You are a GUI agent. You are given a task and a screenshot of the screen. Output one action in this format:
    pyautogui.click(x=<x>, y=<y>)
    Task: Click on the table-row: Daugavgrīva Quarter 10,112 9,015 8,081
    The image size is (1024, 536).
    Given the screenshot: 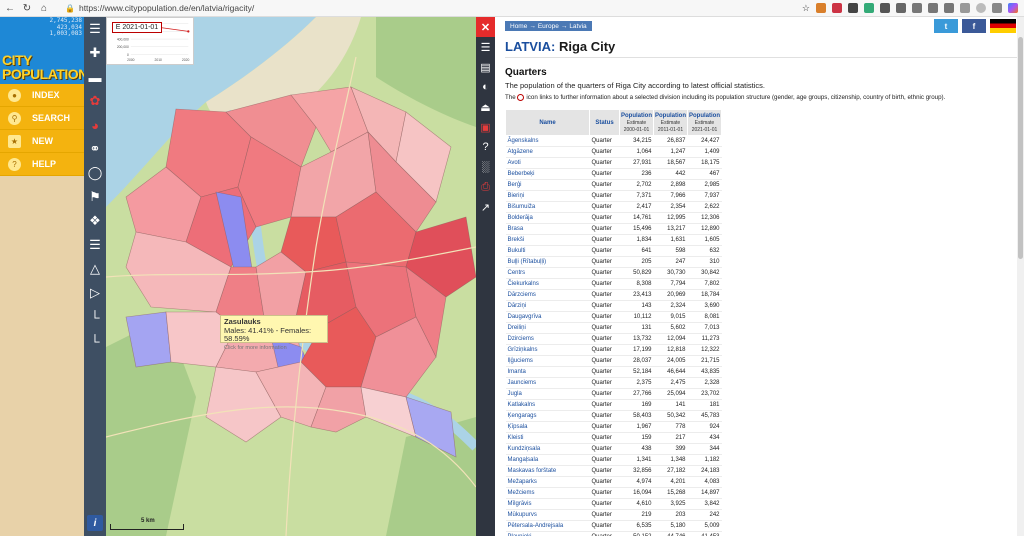 What is the action you would take?
    pyautogui.click(x=613, y=317)
    